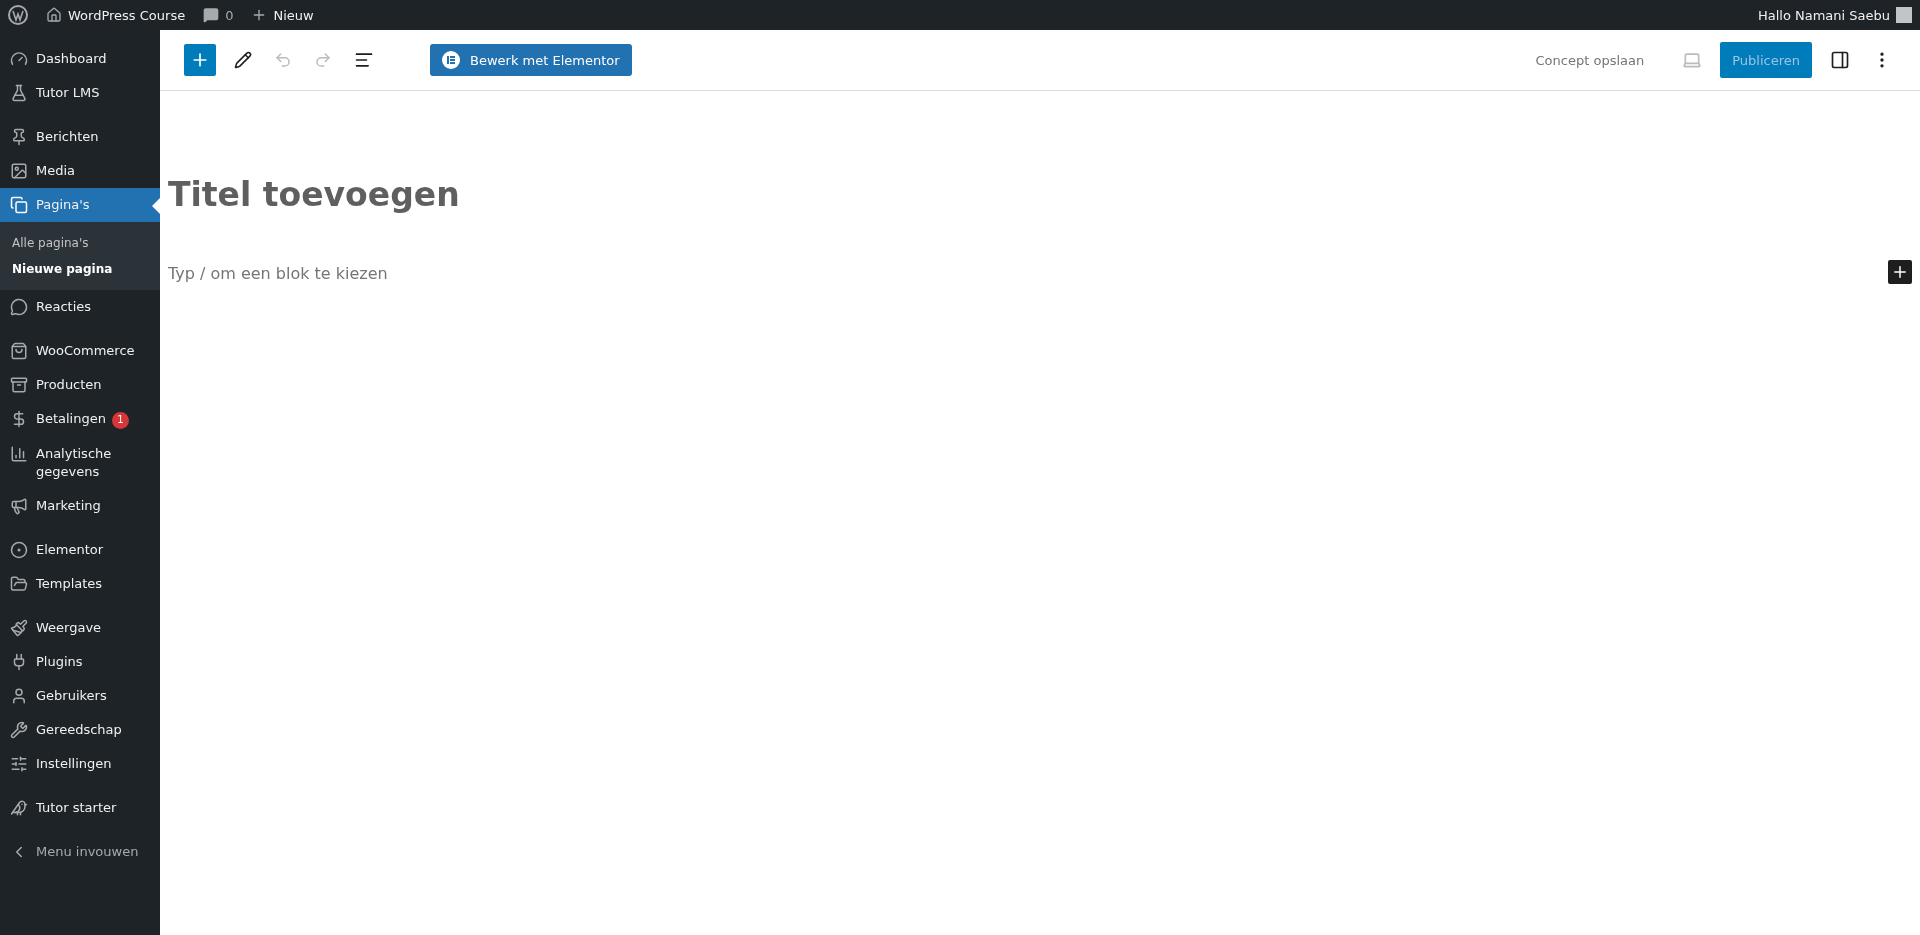 The width and height of the screenshot is (1920, 935). Describe the element at coordinates (80, 549) in the screenshot. I see `menu-item: Elementor` at that location.